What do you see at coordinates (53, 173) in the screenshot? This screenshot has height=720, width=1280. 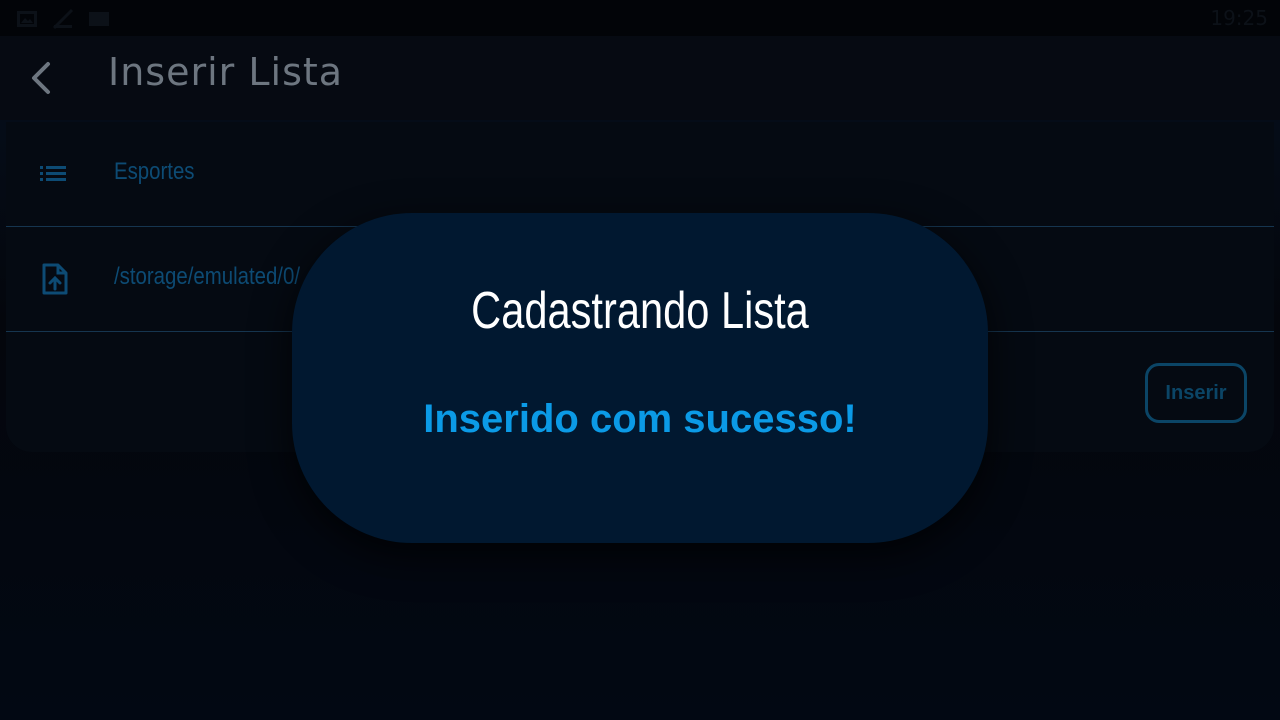 I see `list-icon` at bounding box center [53, 173].